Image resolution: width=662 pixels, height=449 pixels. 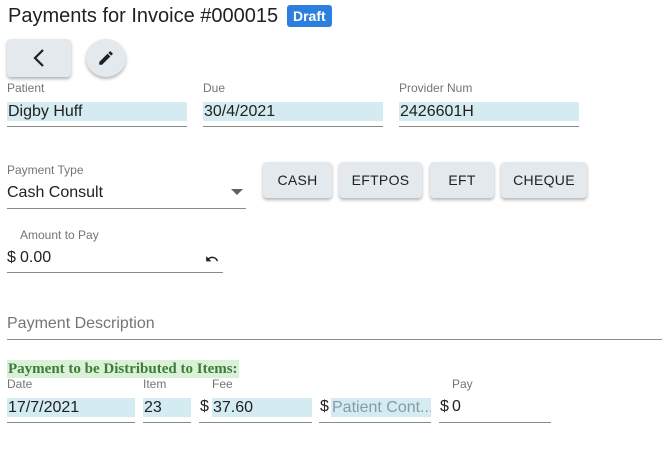 I want to click on row-fee-prefix: $, so click(x=204, y=406).